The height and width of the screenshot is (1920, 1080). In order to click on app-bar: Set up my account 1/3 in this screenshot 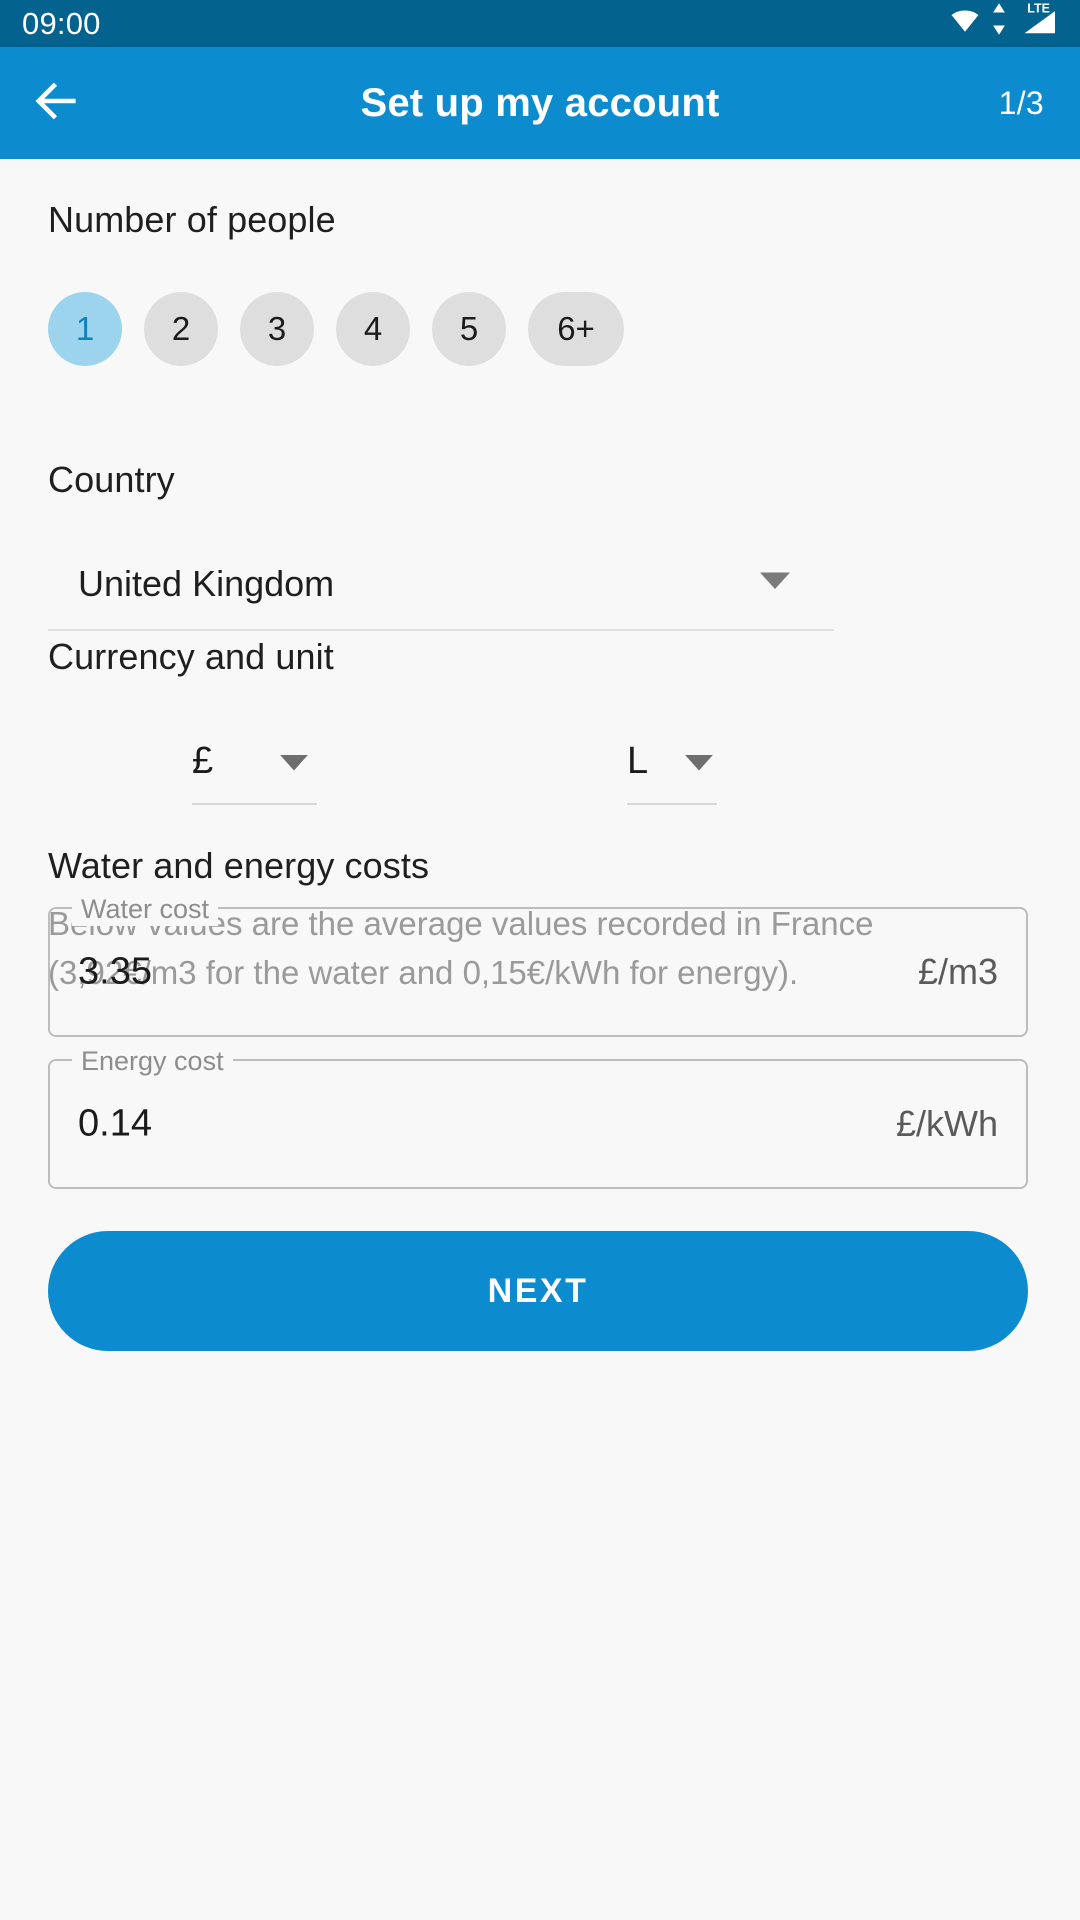, I will do `click(540, 103)`.